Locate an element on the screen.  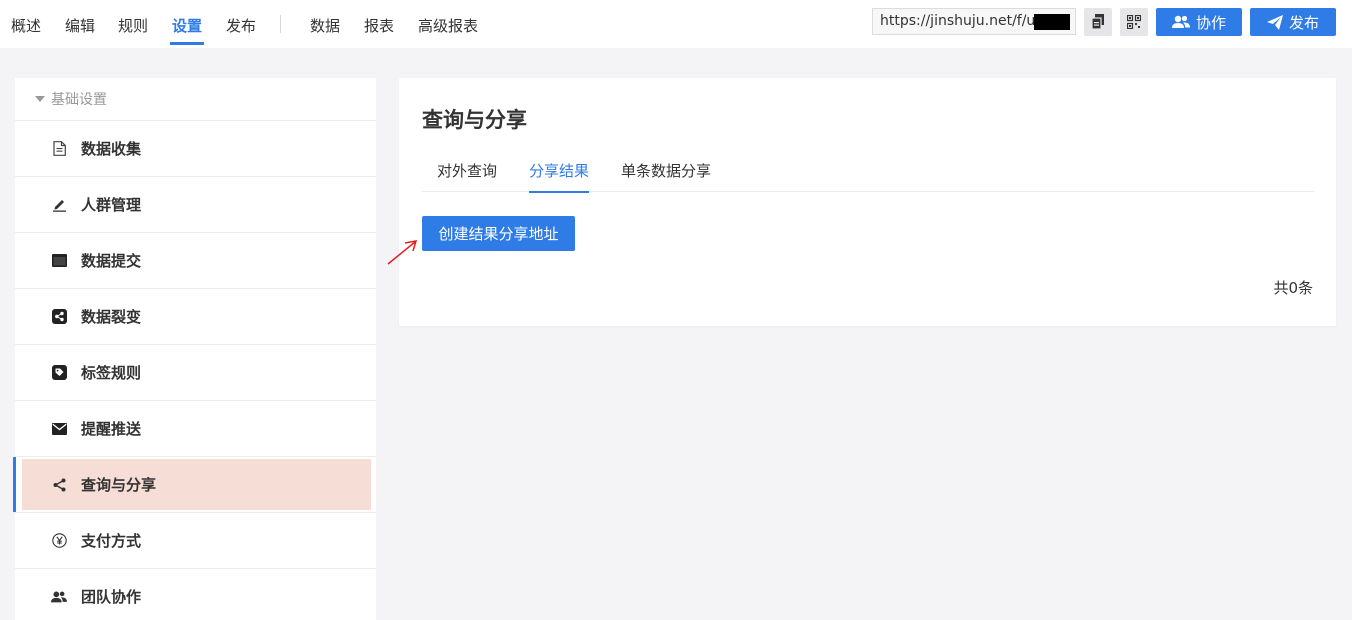
tab-data: 数据 is located at coordinates (325, 24).